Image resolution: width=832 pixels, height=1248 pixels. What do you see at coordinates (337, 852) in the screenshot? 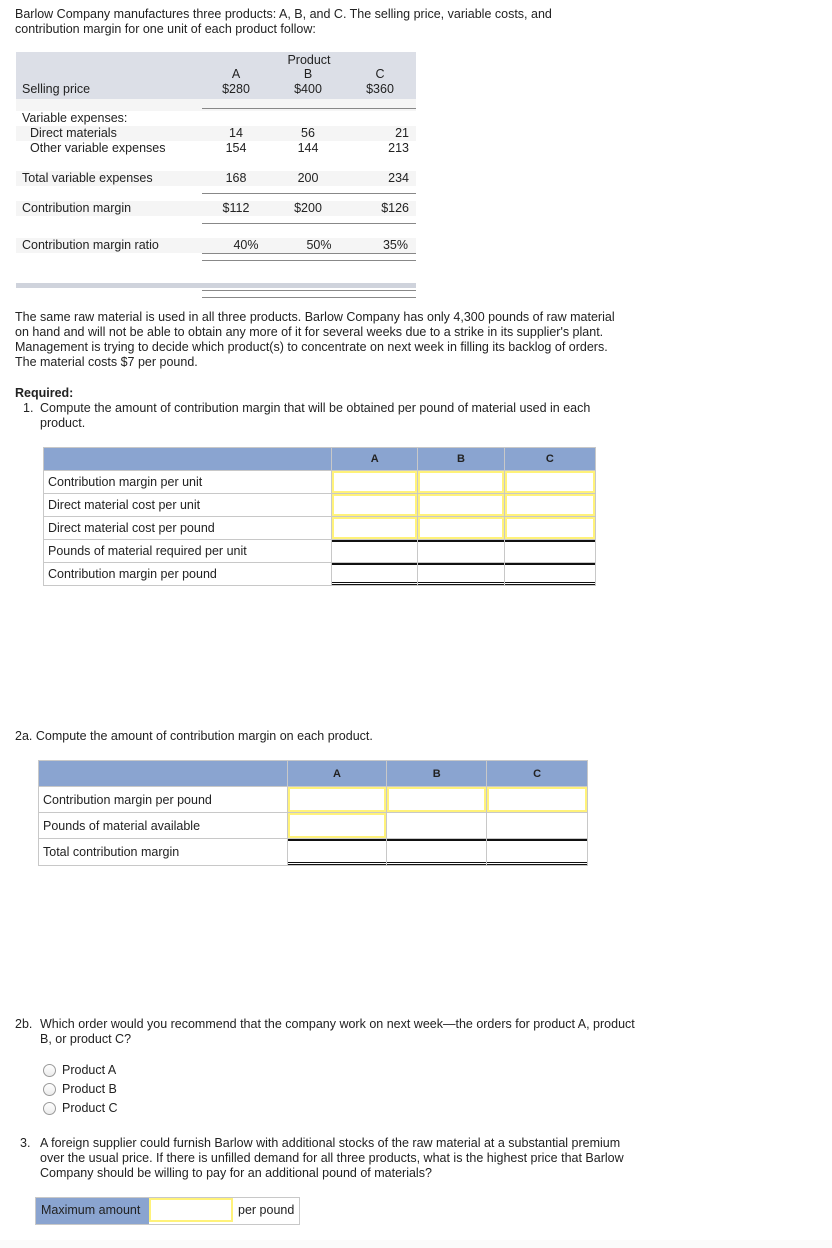
I see `total-cm-a` at bounding box center [337, 852].